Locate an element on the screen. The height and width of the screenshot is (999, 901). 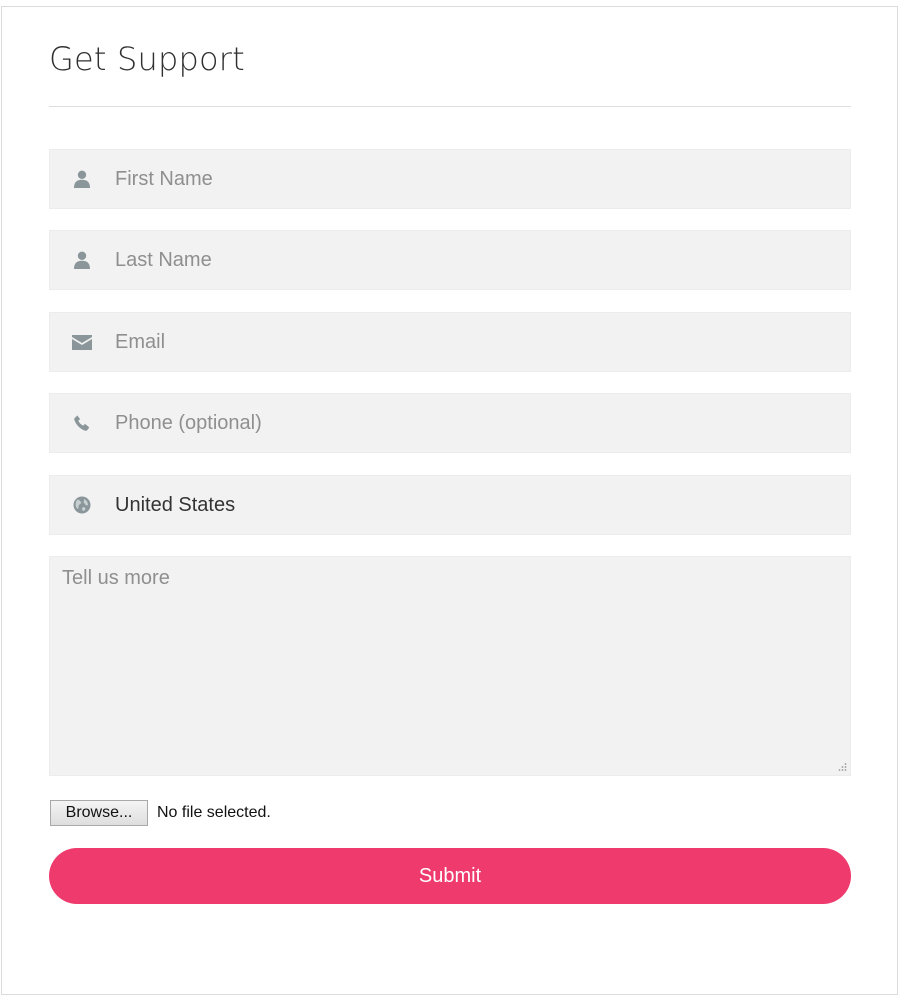
first-name-field-wrap is located at coordinates (450, 179).